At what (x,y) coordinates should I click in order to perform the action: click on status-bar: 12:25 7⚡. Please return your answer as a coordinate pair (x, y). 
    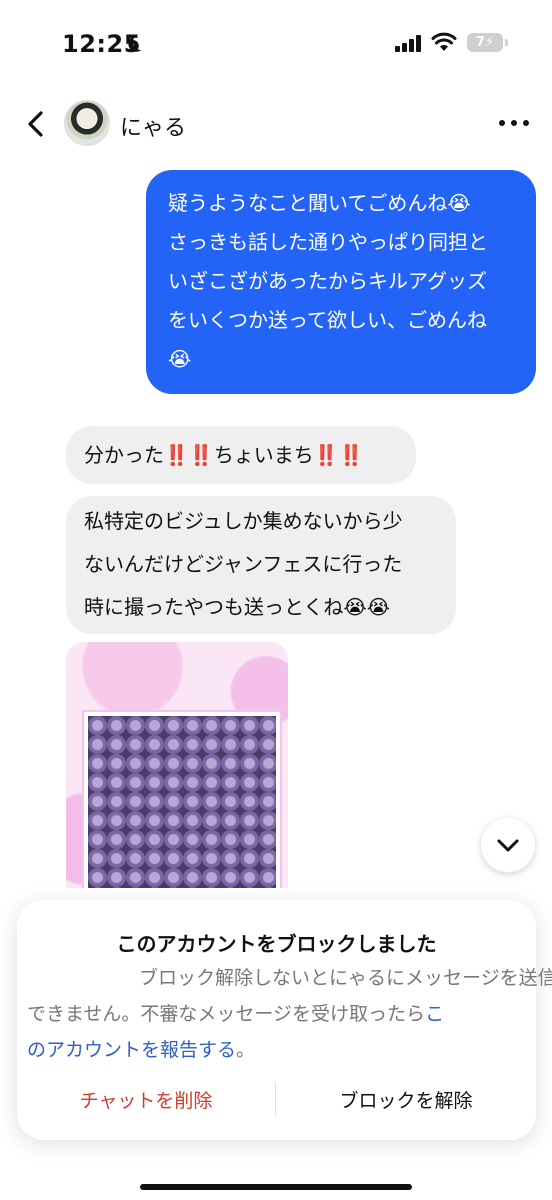
    Looking at the image, I should click on (276, 45).